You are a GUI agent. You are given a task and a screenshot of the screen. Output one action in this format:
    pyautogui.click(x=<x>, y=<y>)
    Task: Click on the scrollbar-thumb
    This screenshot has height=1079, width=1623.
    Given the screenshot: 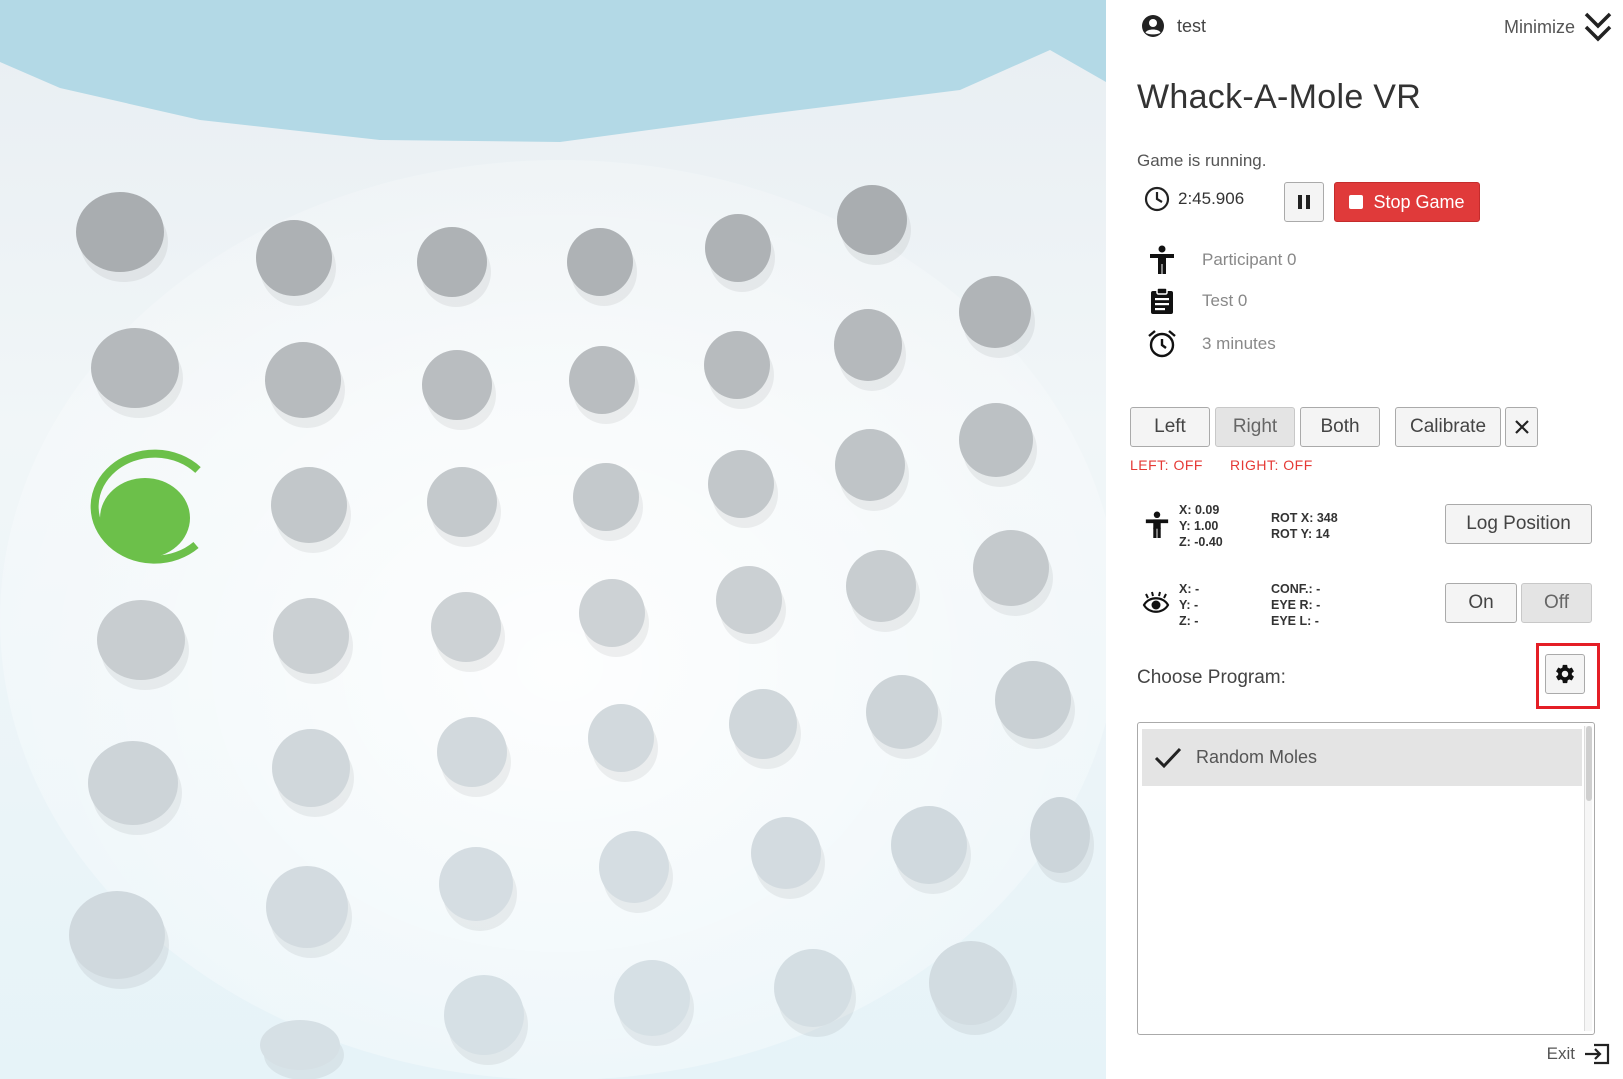 What is the action you would take?
    pyautogui.click(x=1589, y=763)
    